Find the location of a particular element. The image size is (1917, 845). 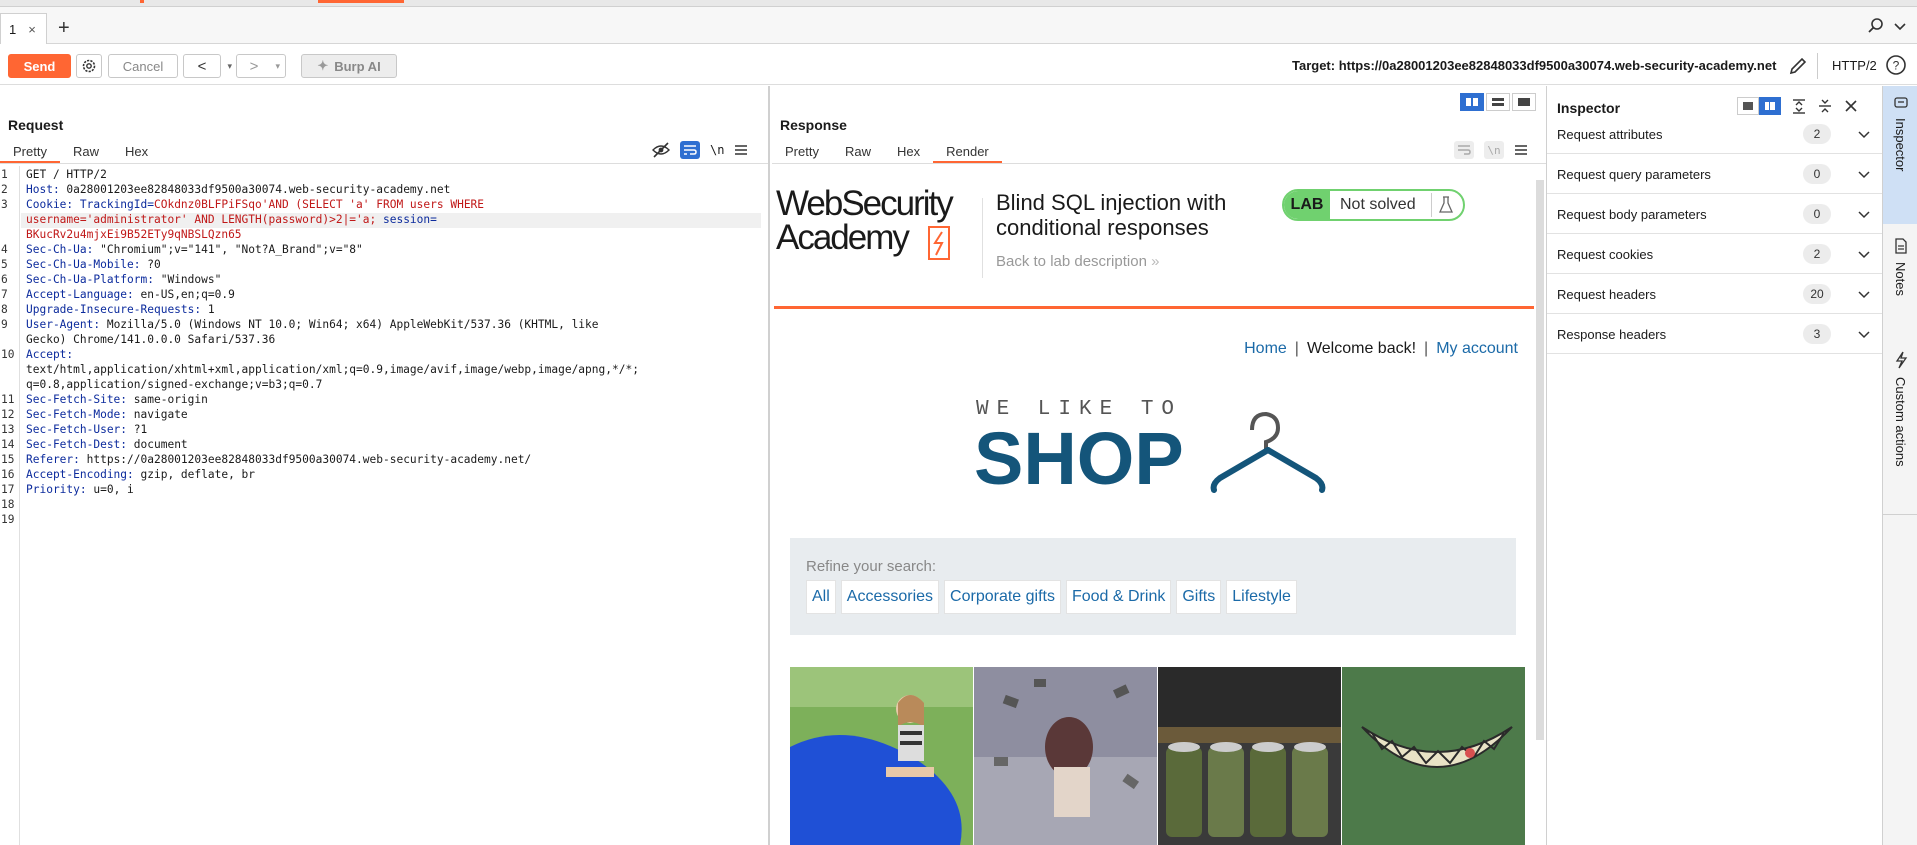

filter-all: All is located at coordinates (821, 597).